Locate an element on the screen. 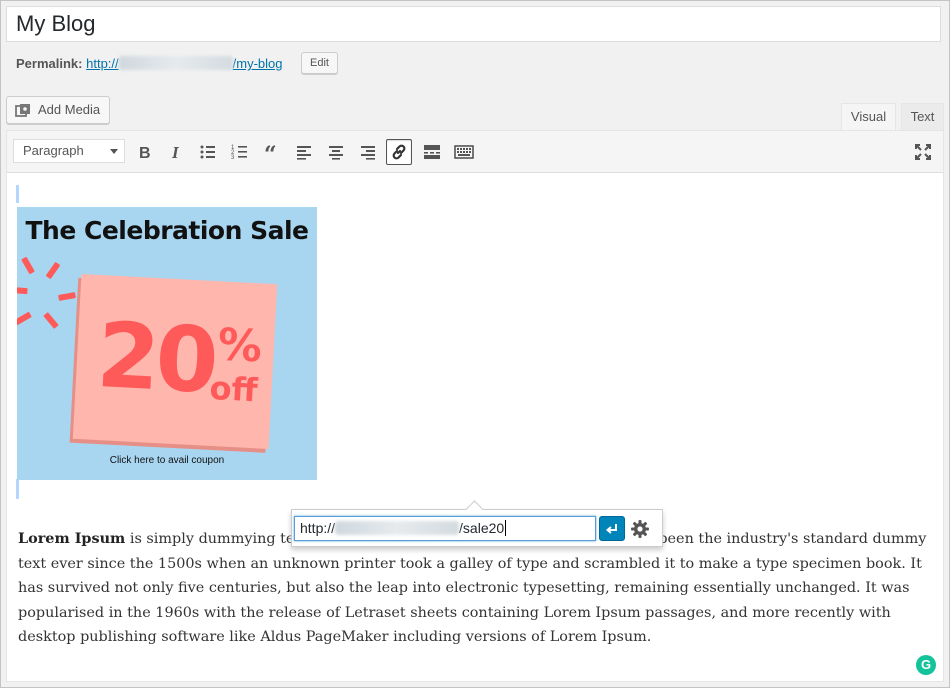  post-title-input: My Blog is located at coordinates (473, 24).